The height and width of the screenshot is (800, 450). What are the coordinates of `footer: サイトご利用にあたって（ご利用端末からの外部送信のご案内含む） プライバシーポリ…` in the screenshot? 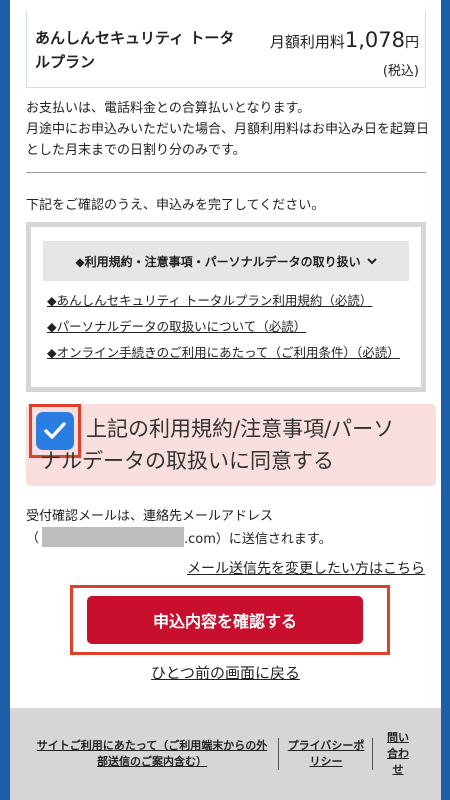 It's located at (225, 754).